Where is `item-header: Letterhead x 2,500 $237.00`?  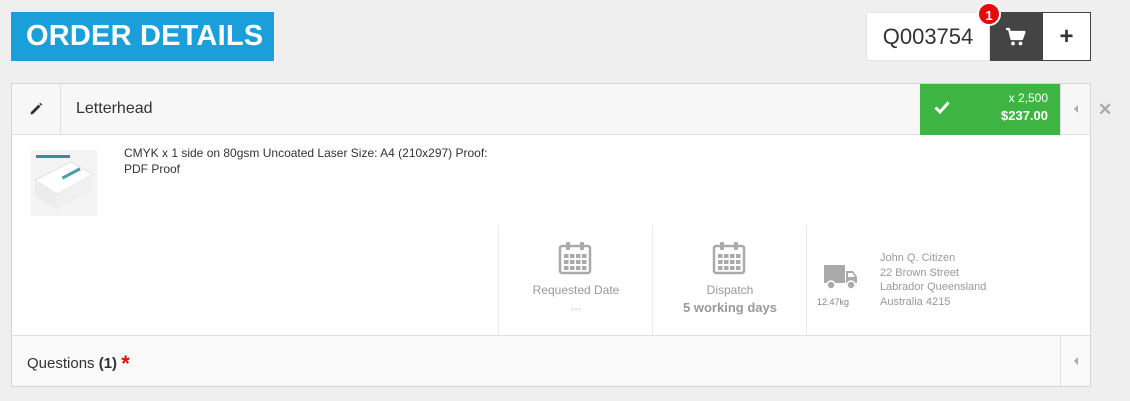
item-header: Letterhead x 2,500 $237.00 is located at coordinates (551, 109).